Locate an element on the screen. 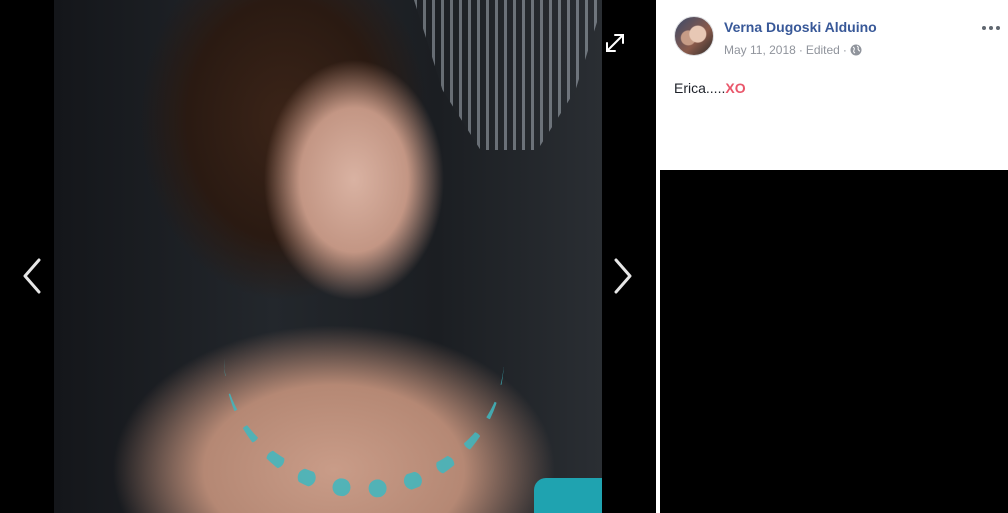  post-meta: May 11, 2018 · Edited · is located at coordinates (793, 50).